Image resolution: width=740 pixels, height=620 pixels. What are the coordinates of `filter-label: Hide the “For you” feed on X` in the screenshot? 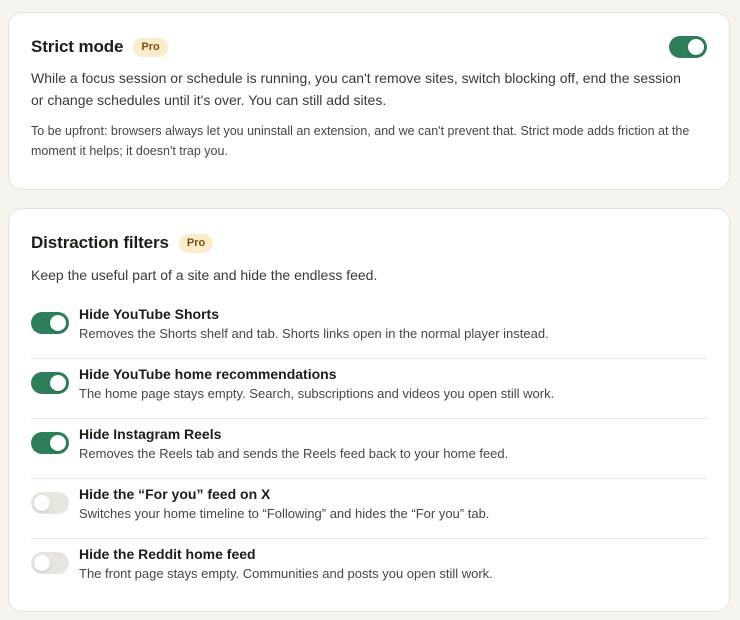 It's located at (175, 494).